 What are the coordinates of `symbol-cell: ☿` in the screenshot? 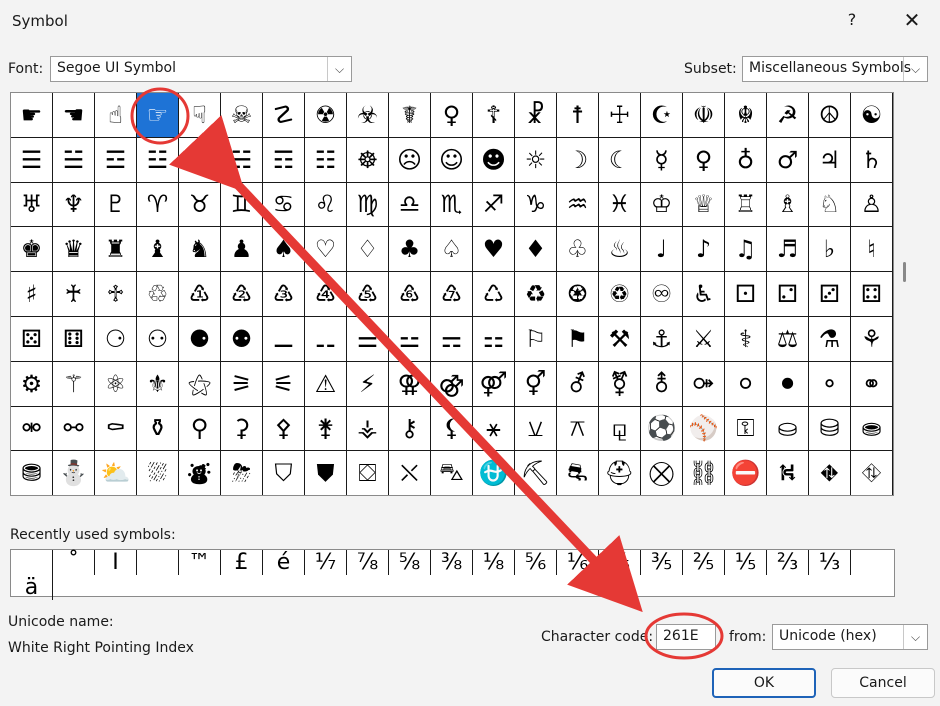 It's located at (662, 160).